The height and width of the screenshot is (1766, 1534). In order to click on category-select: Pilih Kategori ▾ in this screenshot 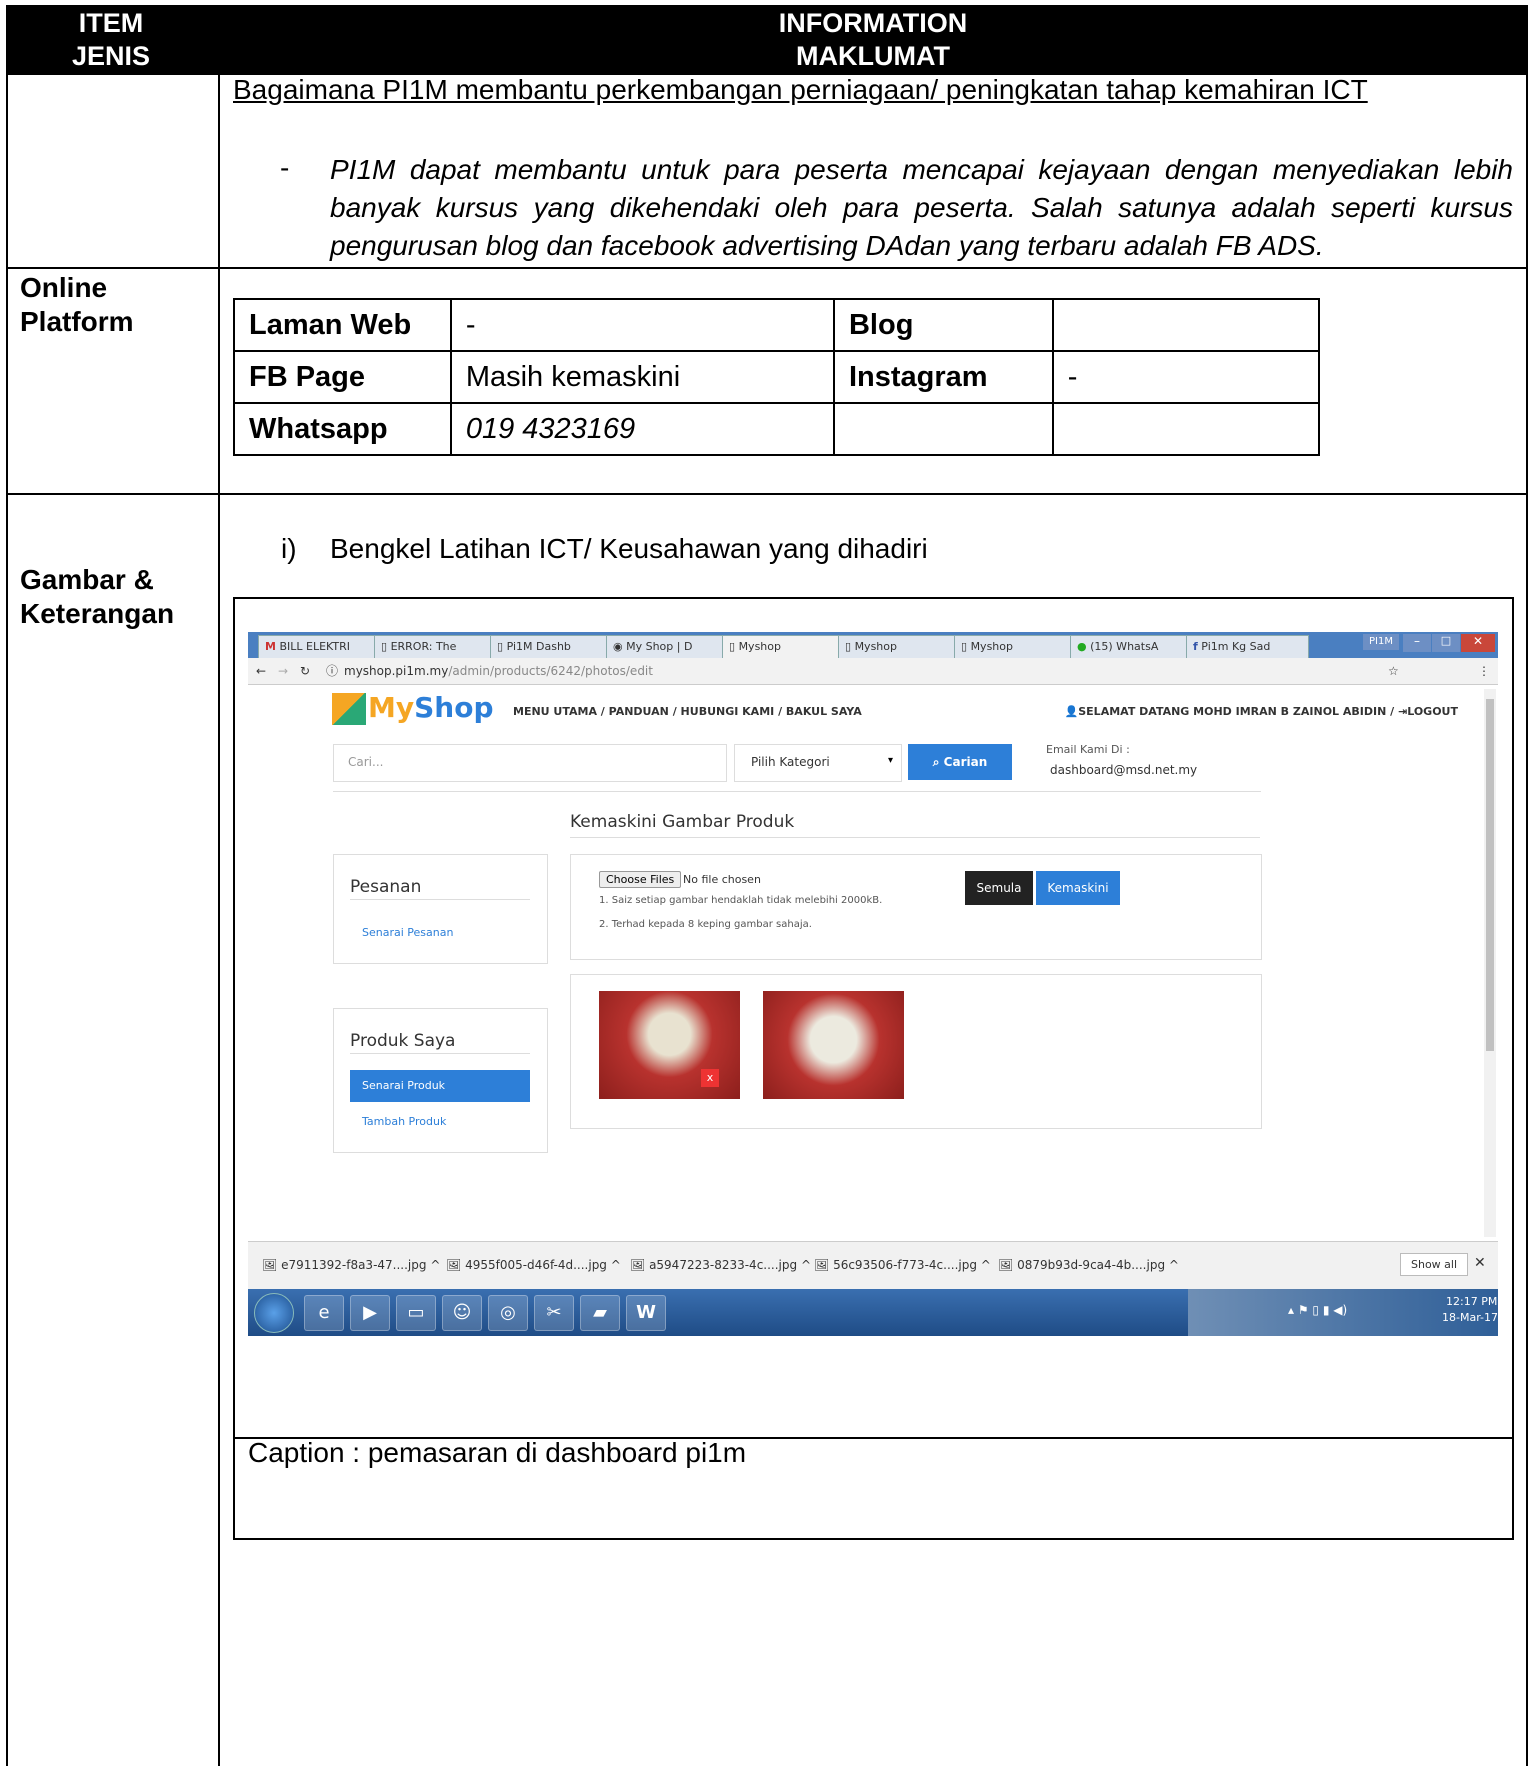, I will do `click(818, 763)`.